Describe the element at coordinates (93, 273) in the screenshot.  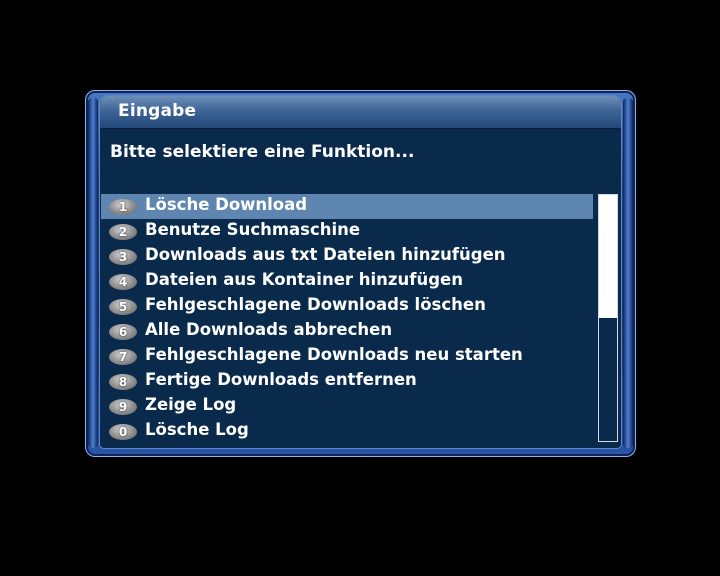
I see `frame-left-edge` at that location.